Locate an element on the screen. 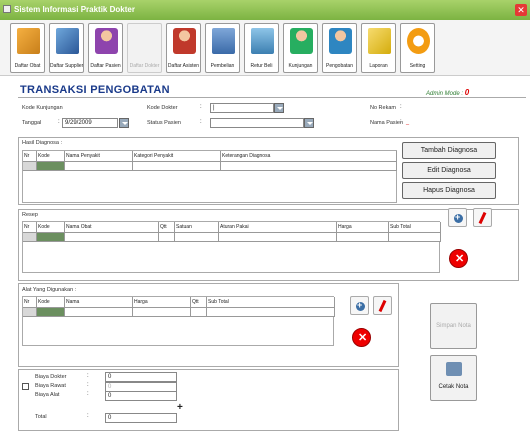  report-icon is located at coordinates (379, 41).